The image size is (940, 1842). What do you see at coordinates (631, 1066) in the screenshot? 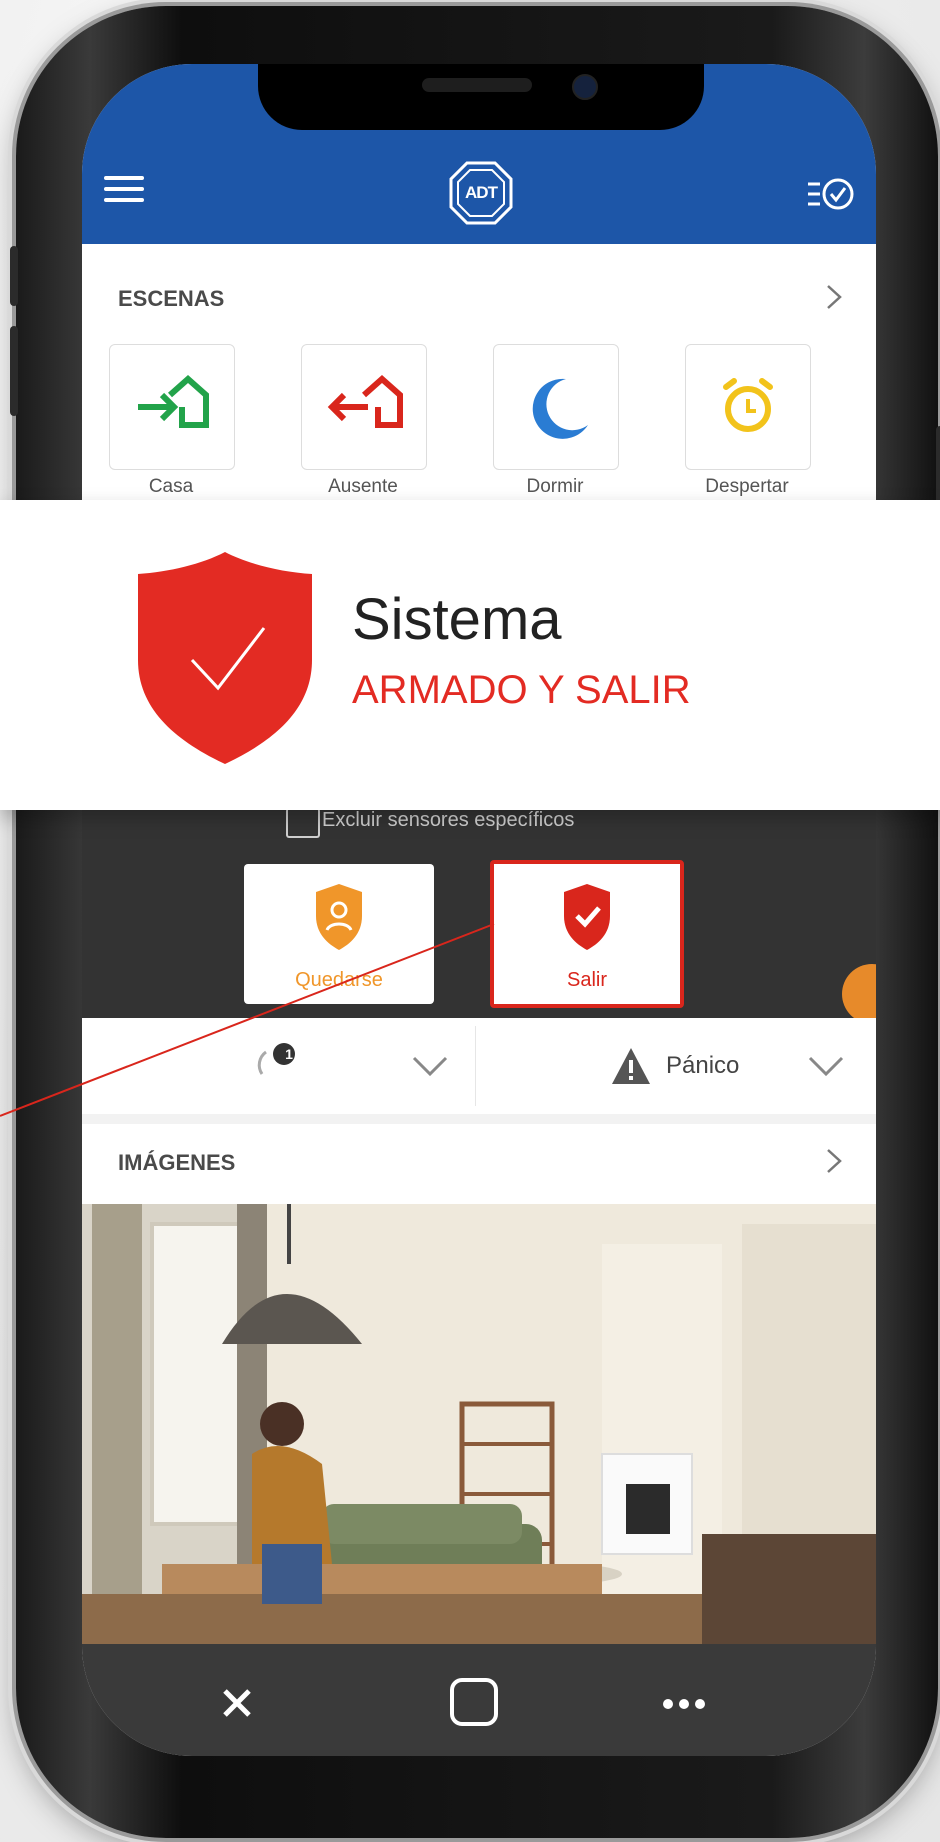
I see `warning-triangle-icon` at bounding box center [631, 1066].